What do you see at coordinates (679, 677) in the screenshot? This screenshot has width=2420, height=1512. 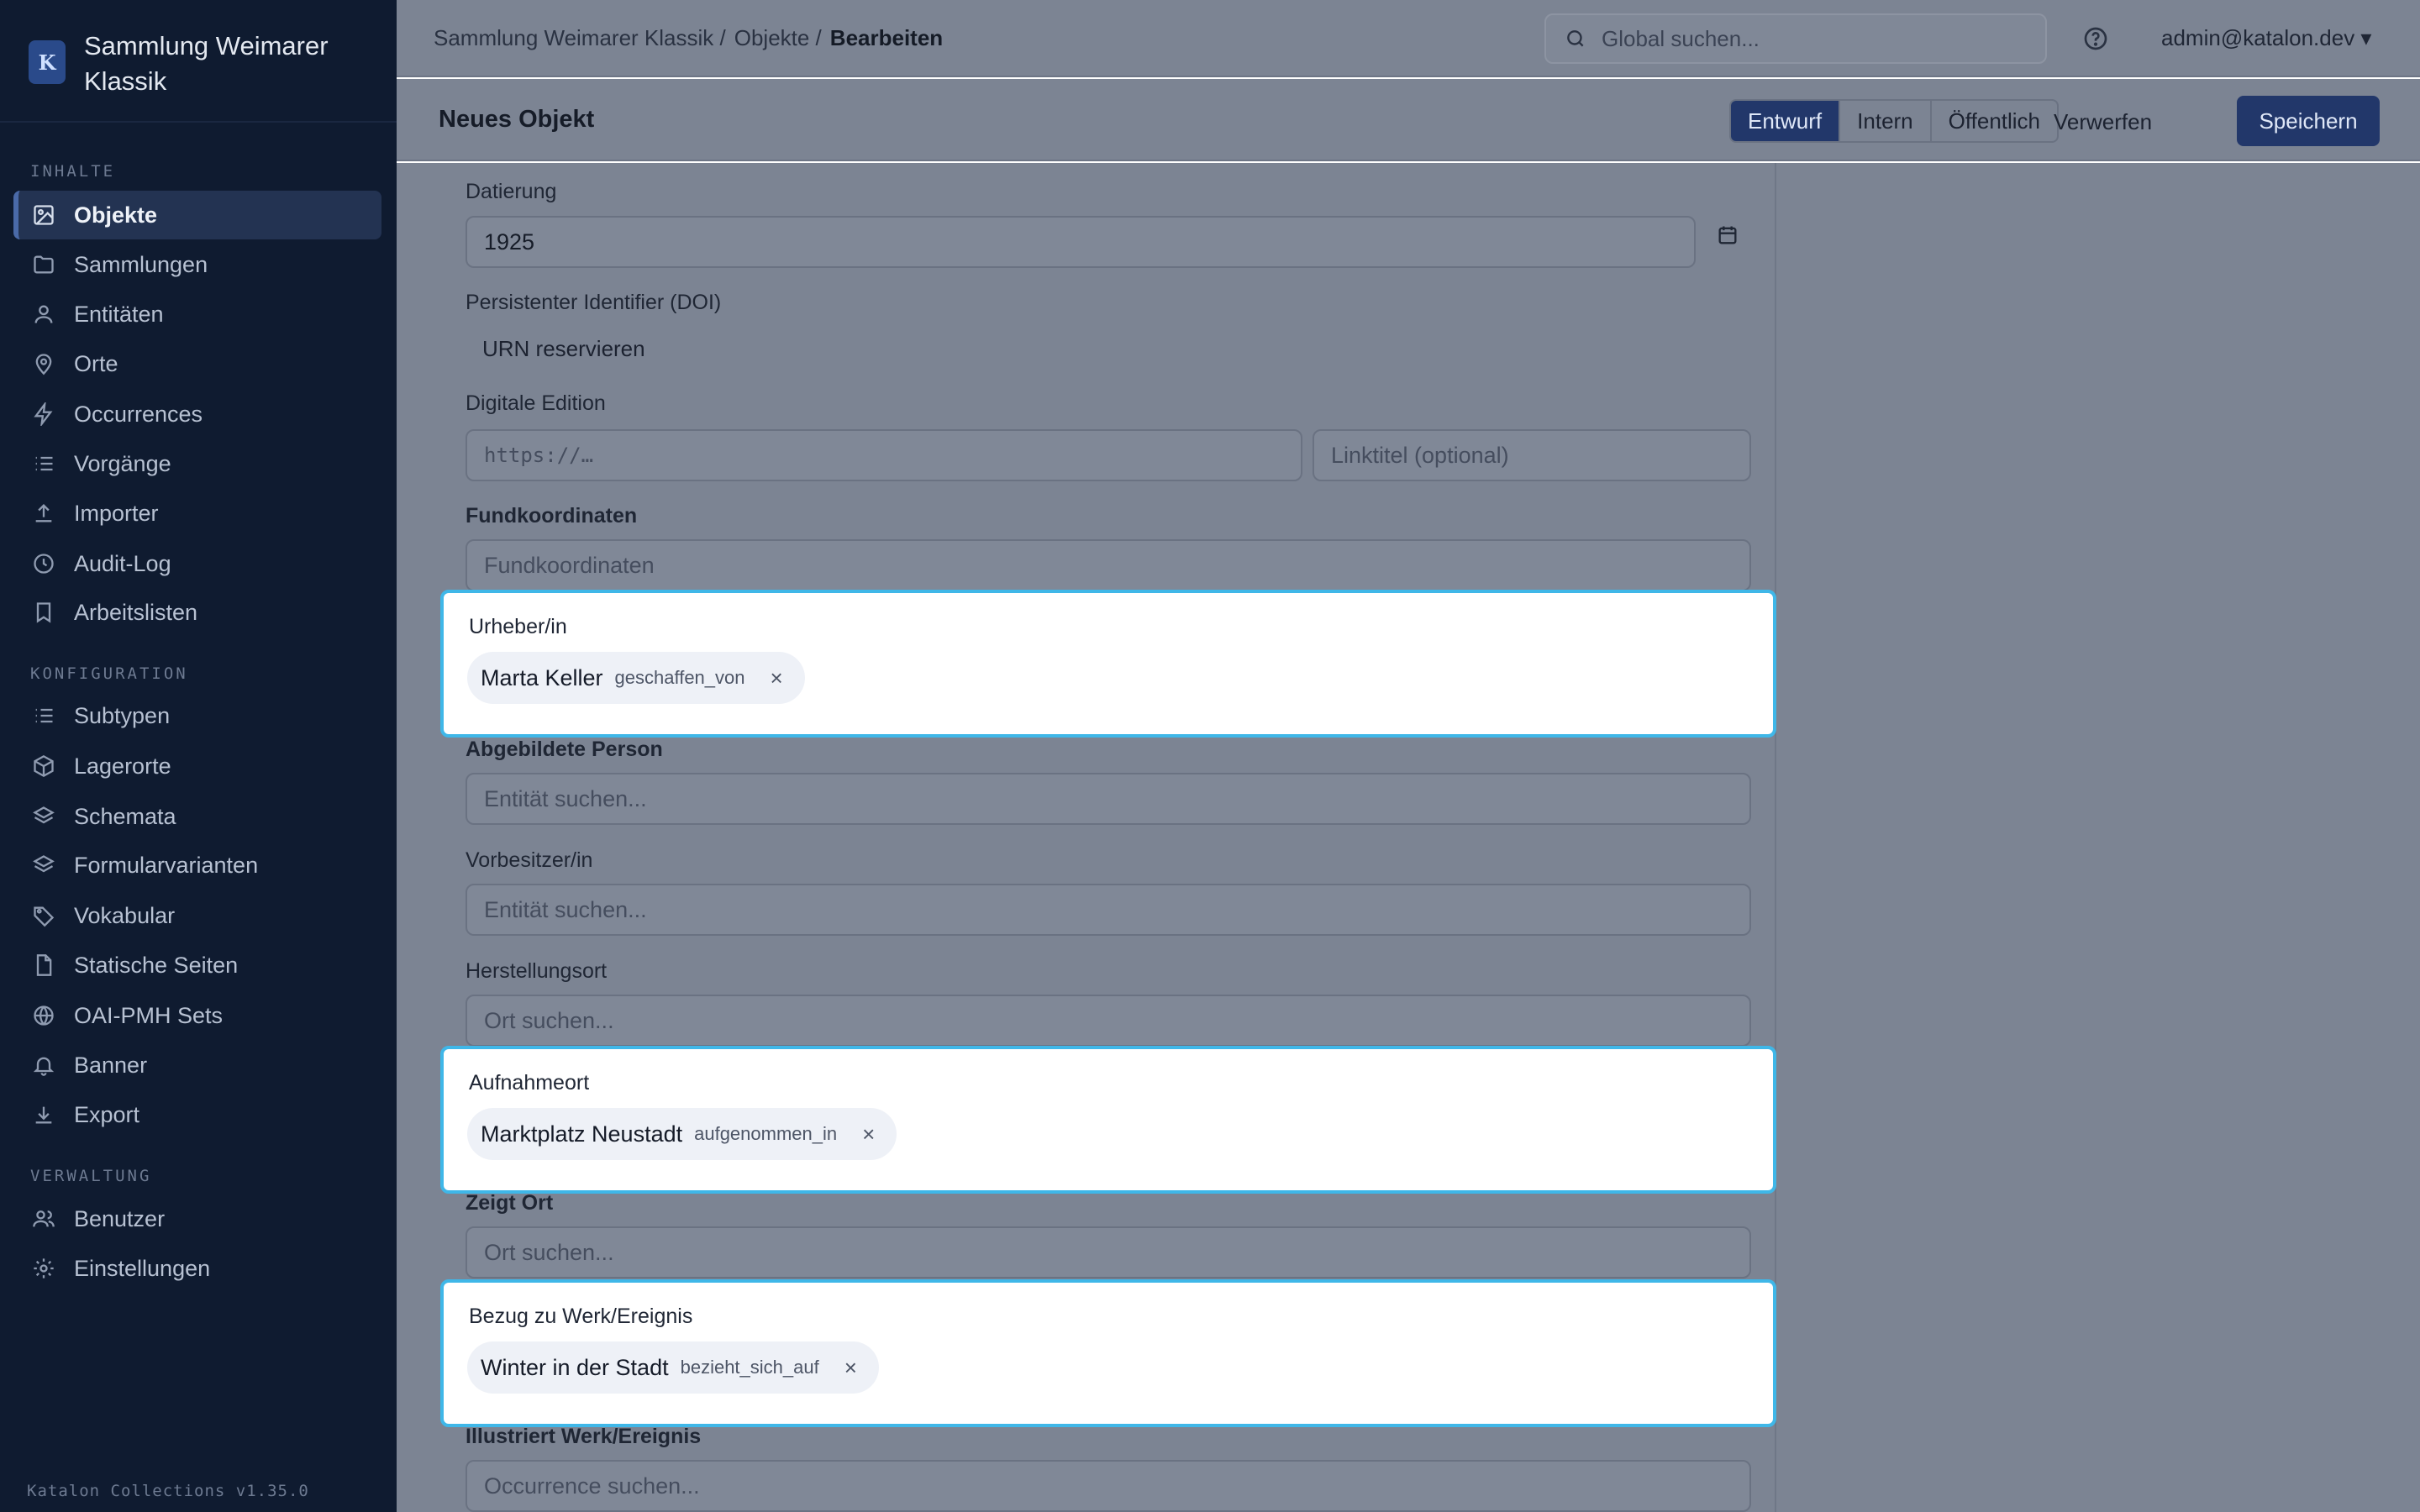 I see `chip-relation: geschaffen_von` at bounding box center [679, 677].